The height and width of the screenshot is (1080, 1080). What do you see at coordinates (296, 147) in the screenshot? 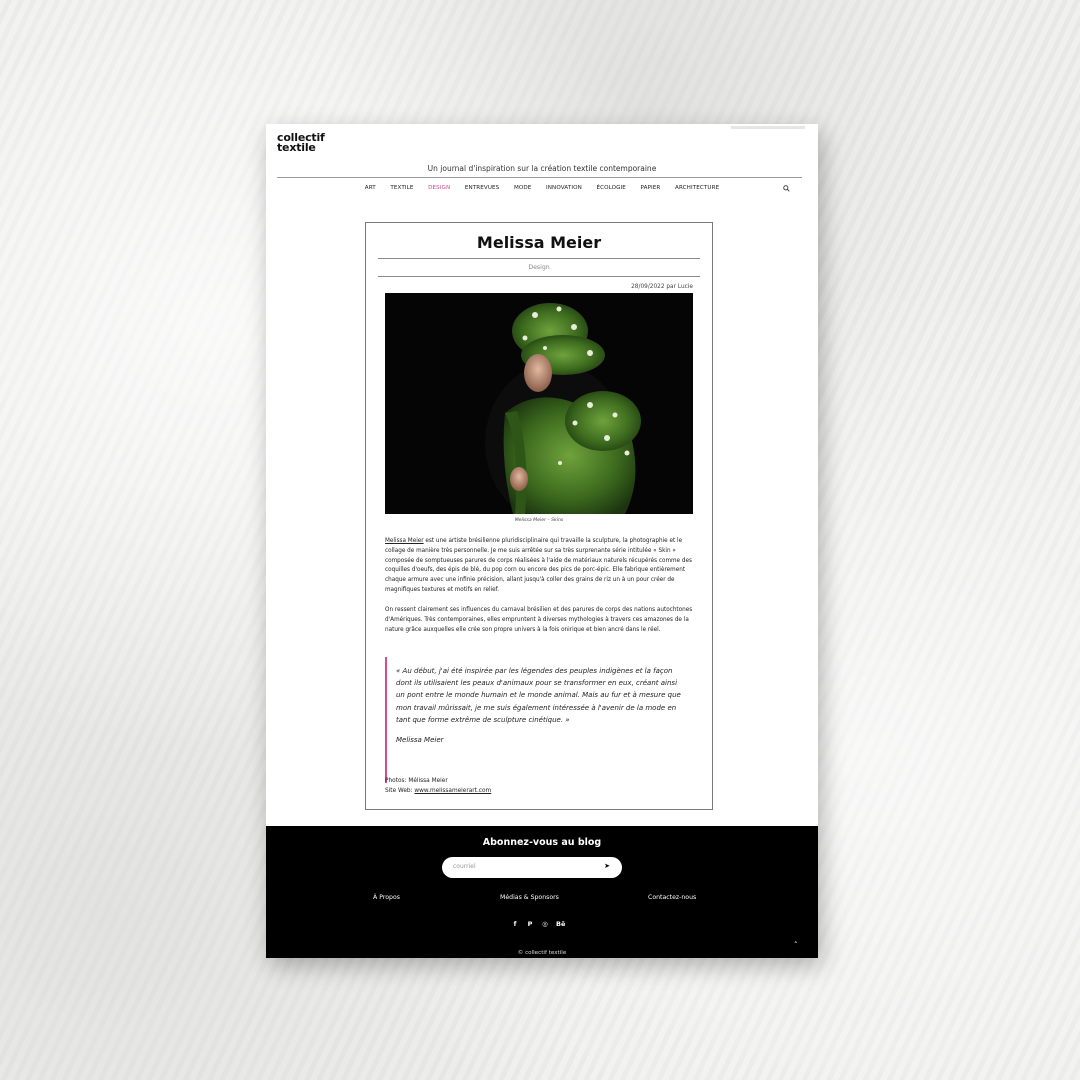
I see `logo-line-2: textile` at bounding box center [296, 147].